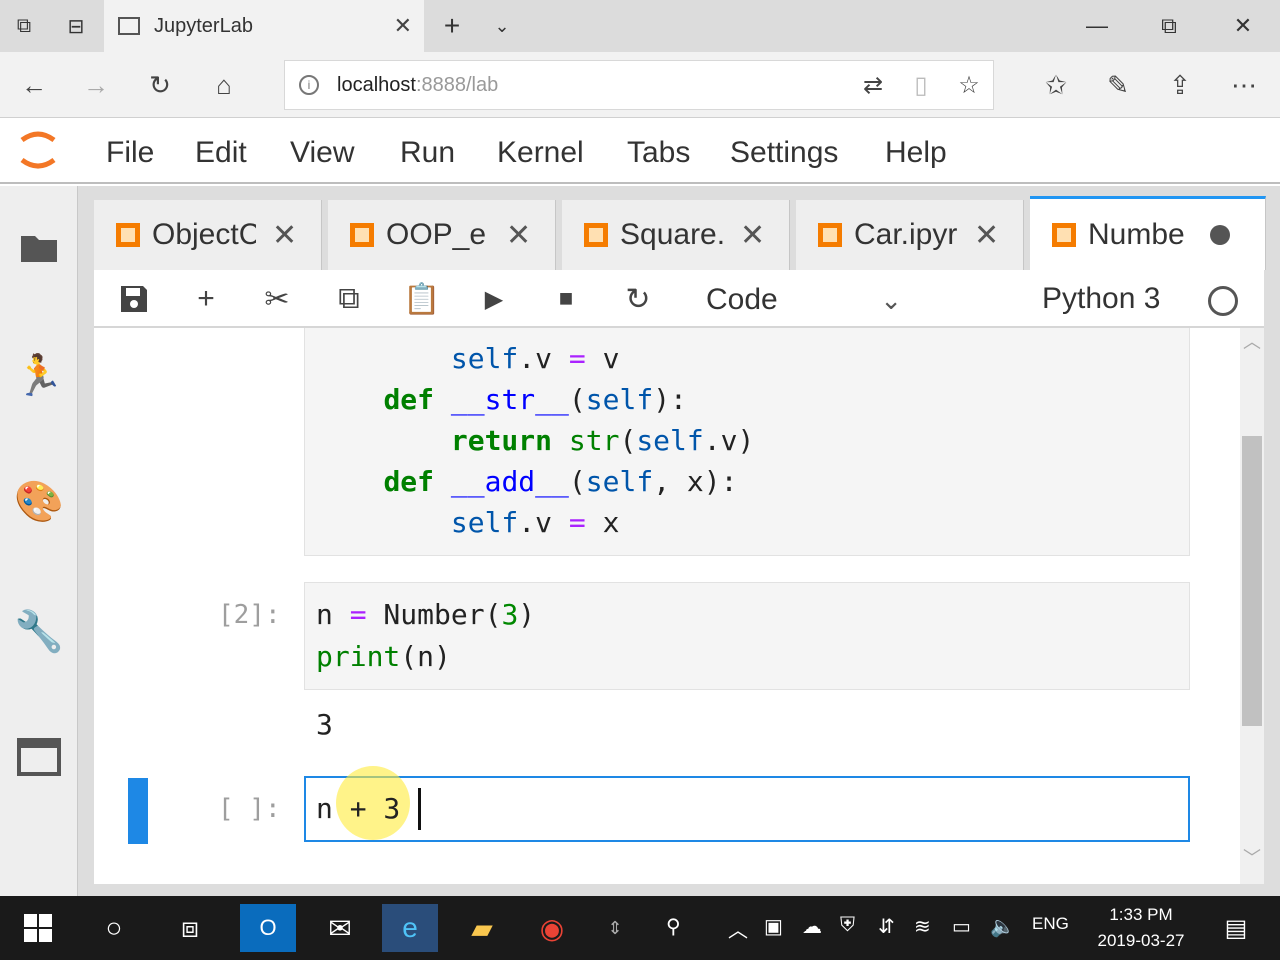 The image size is (1280, 960). I want to click on restore-button: ⧉, so click(1169, 26).